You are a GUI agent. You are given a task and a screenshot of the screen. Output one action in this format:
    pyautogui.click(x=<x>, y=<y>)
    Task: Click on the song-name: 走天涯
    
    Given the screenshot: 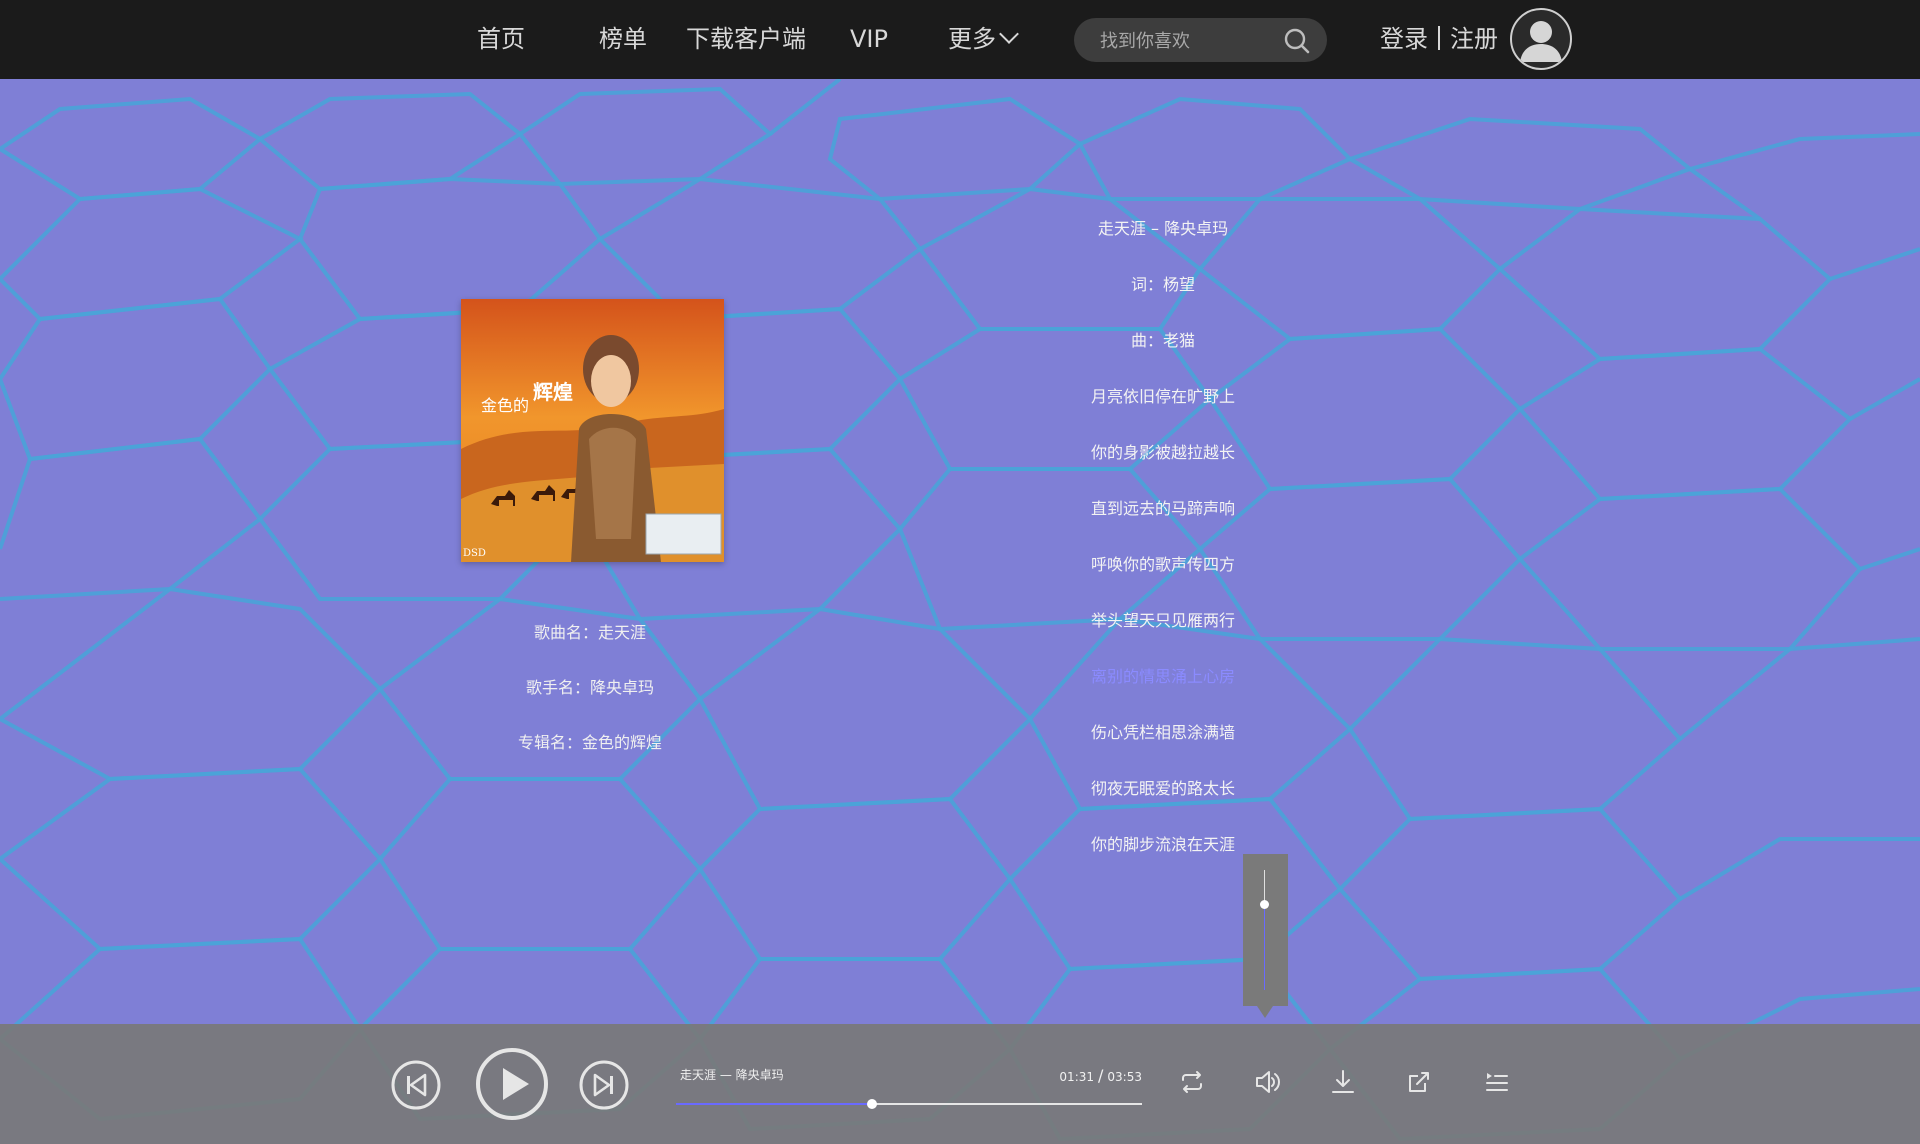 What is the action you would take?
    pyautogui.click(x=622, y=632)
    